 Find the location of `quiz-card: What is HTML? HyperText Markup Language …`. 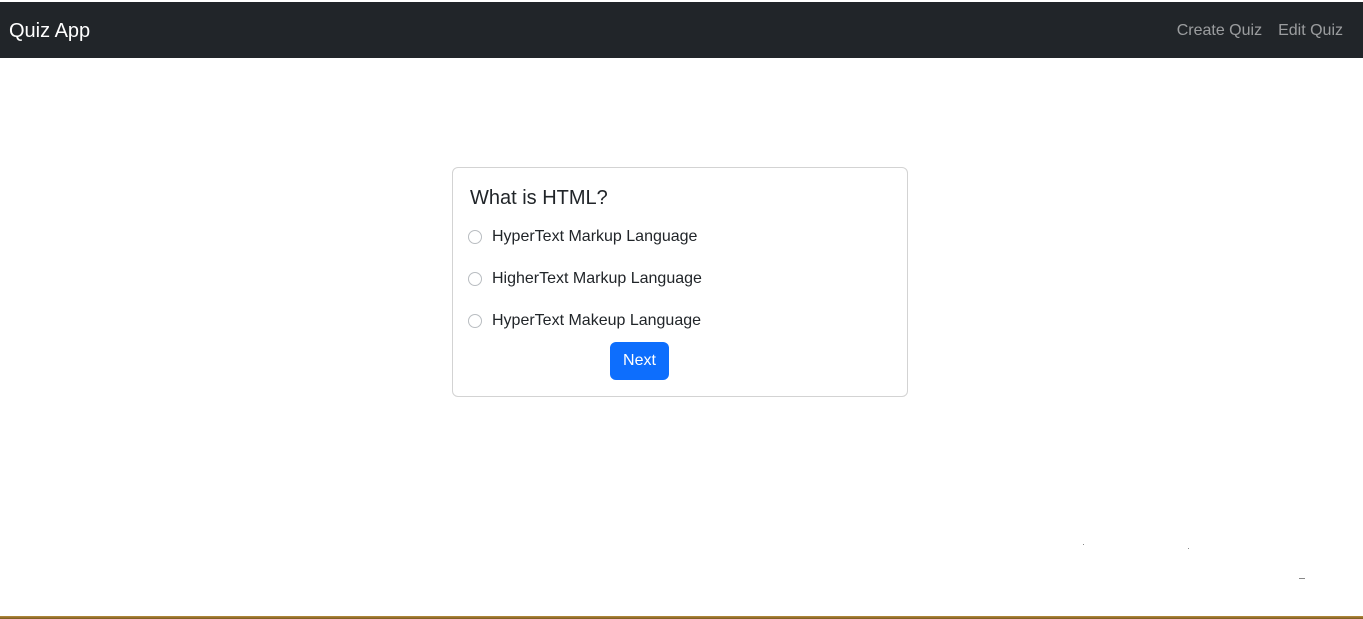

quiz-card: What is HTML? HyperText Markup Language … is located at coordinates (680, 282).